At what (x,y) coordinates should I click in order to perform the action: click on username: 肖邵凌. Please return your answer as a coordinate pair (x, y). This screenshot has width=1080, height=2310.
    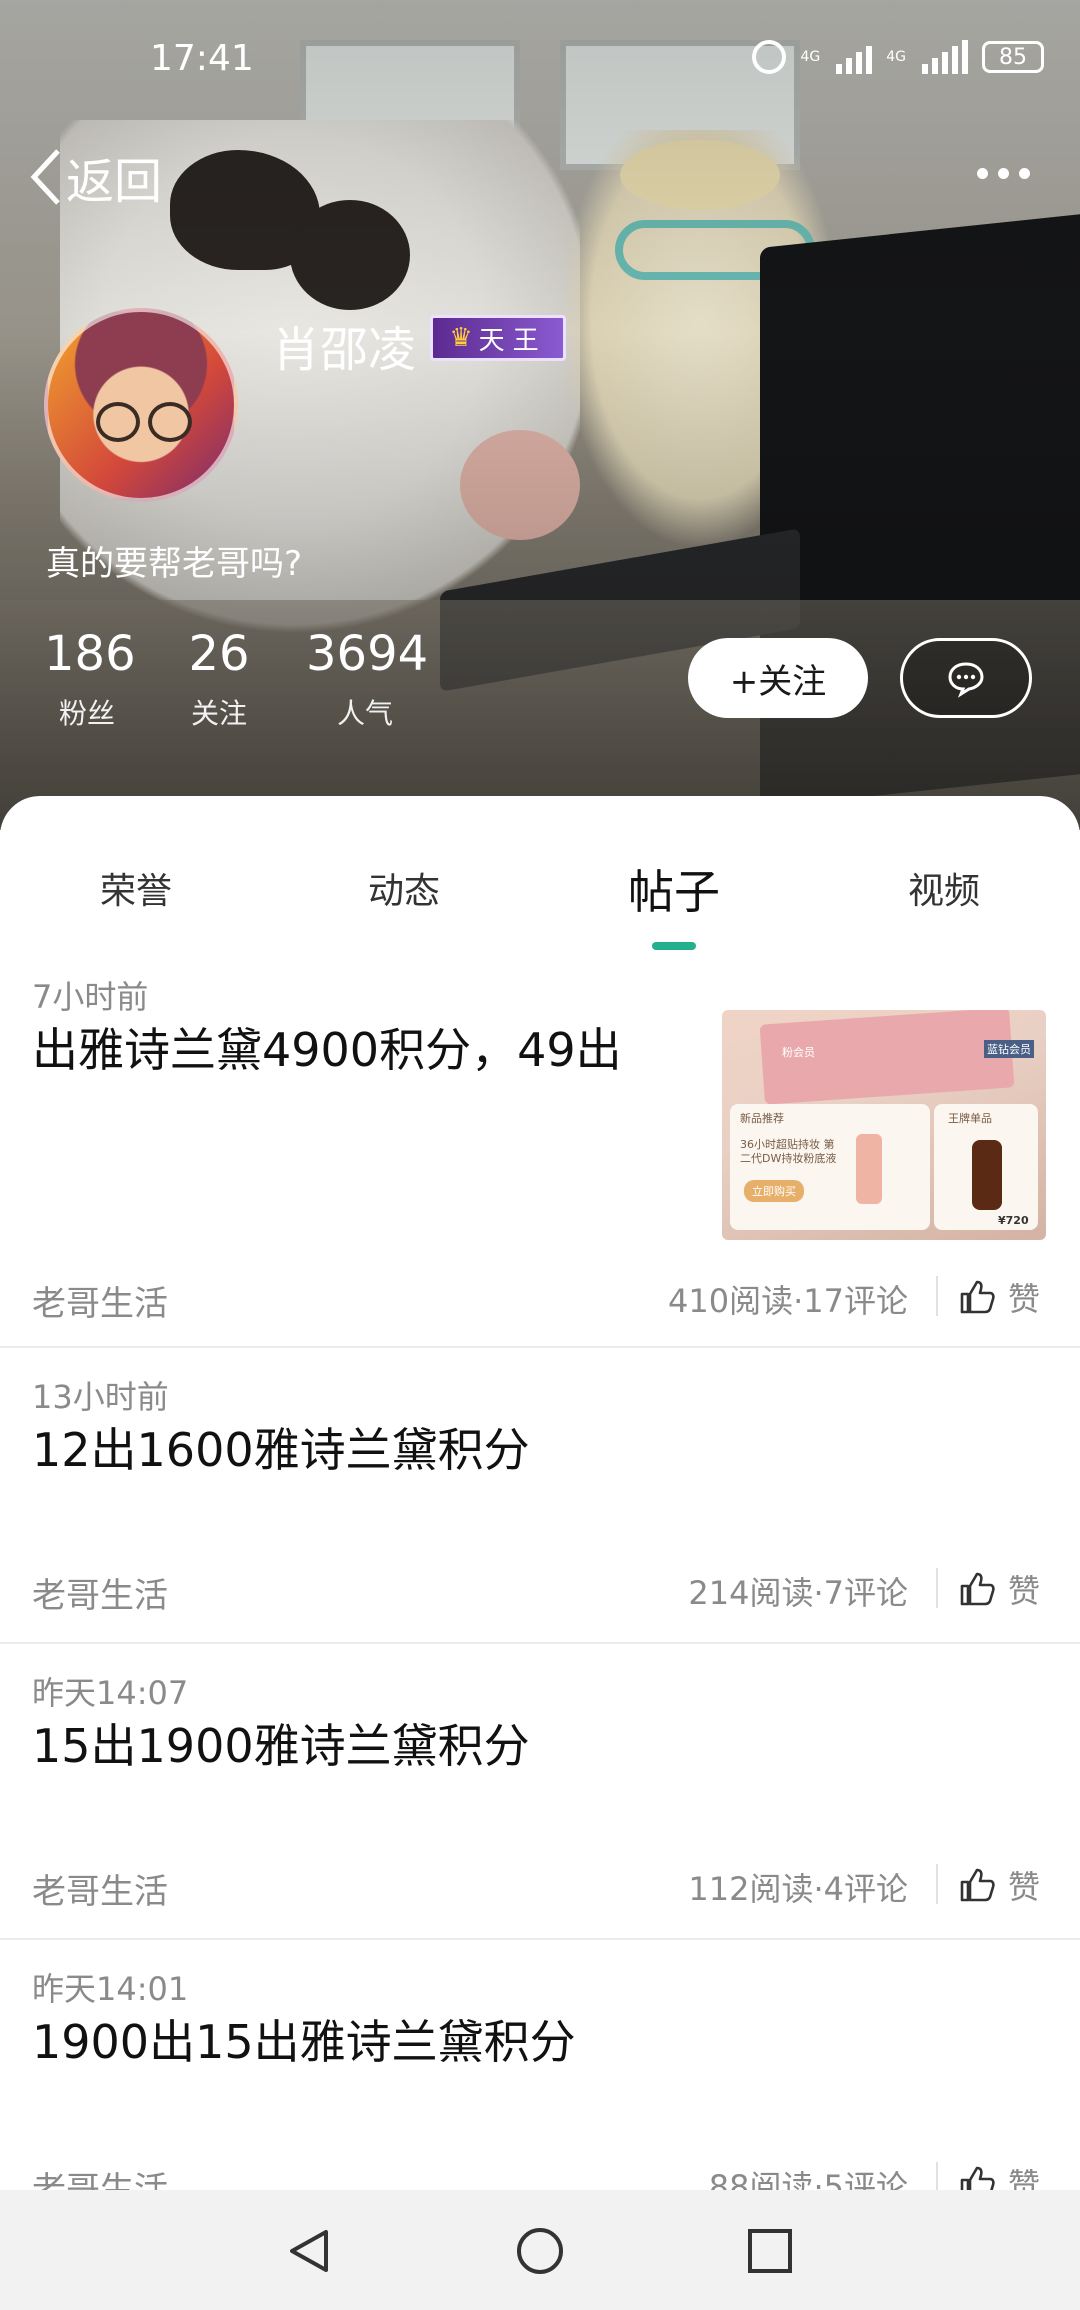
    Looking at the image, I should click on (344, 350).